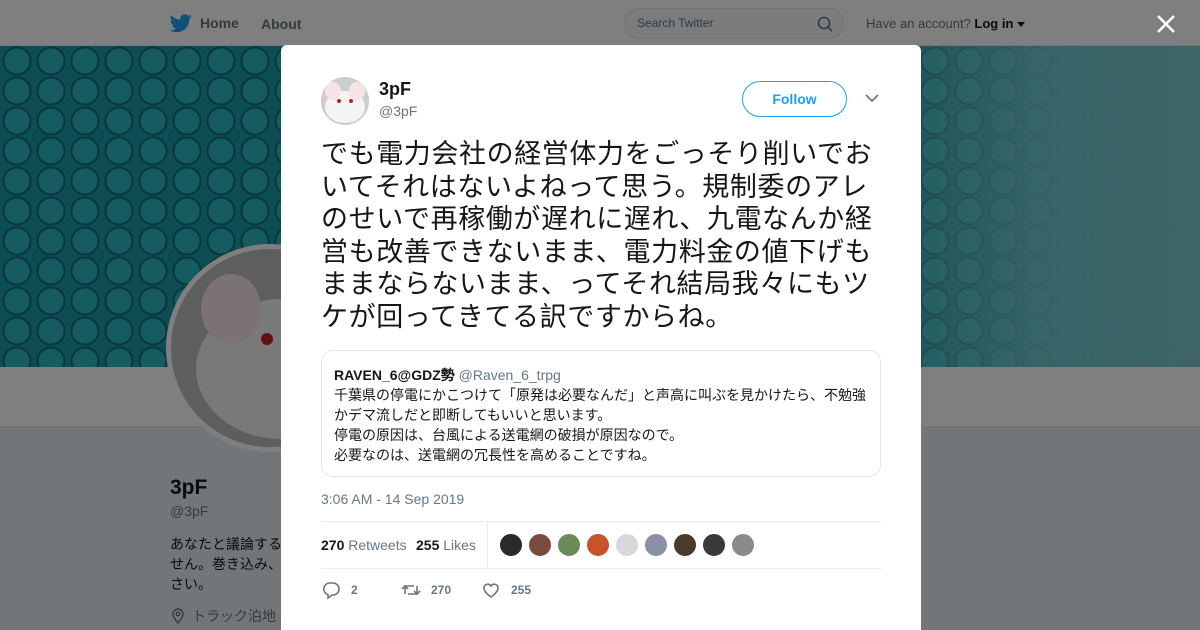 This screenshot has height=630, width=1200. Describe the element at coordinates (398, 111) in the screenshot. I see `author-handle: @3pF` at that location.